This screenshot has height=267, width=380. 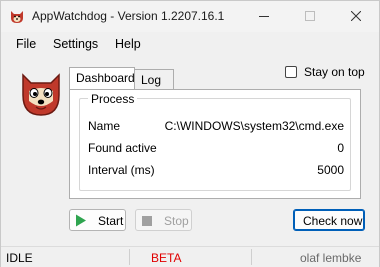 What do you see at coordinates (166, 258) in the screenshot?
I see `status-channel: BETA` at bounding box center [166, 258].